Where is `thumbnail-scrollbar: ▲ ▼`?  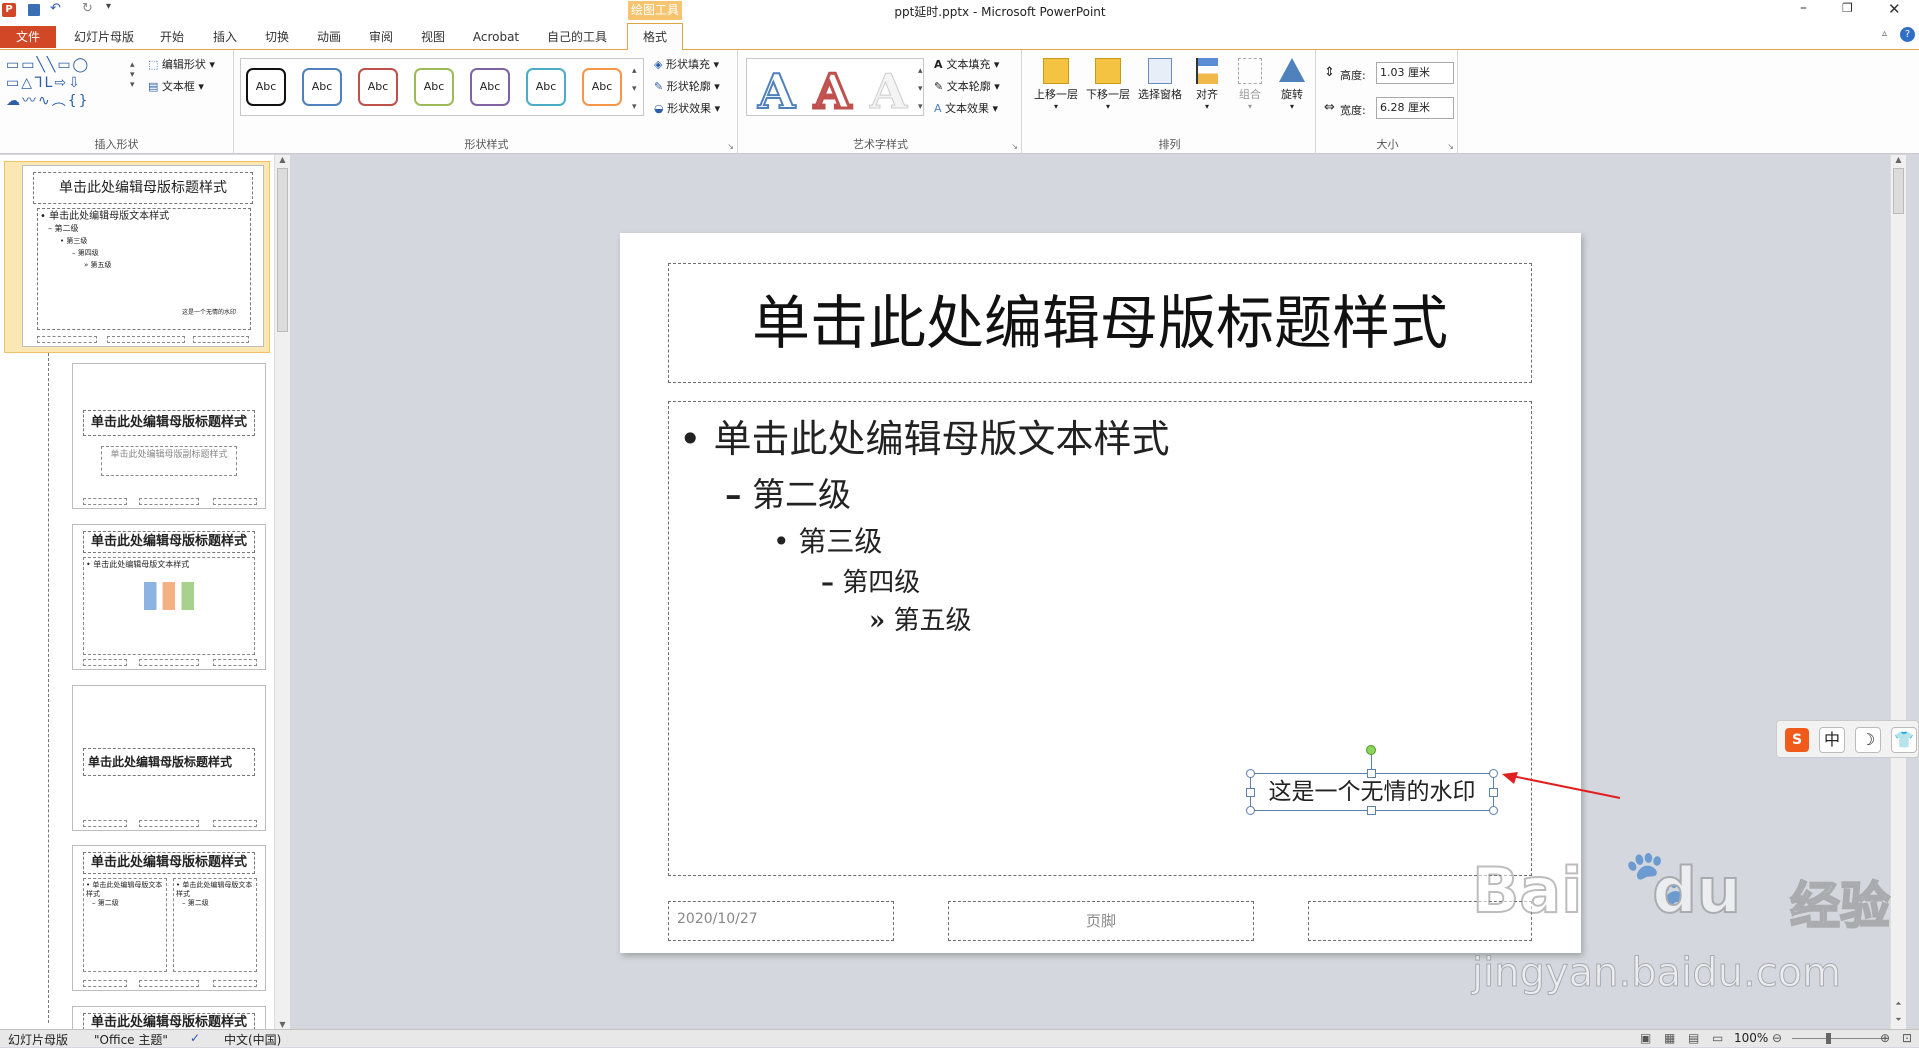
thumbnail-scrollbar: ▲ ▼ is located at coordinates (282, 592).